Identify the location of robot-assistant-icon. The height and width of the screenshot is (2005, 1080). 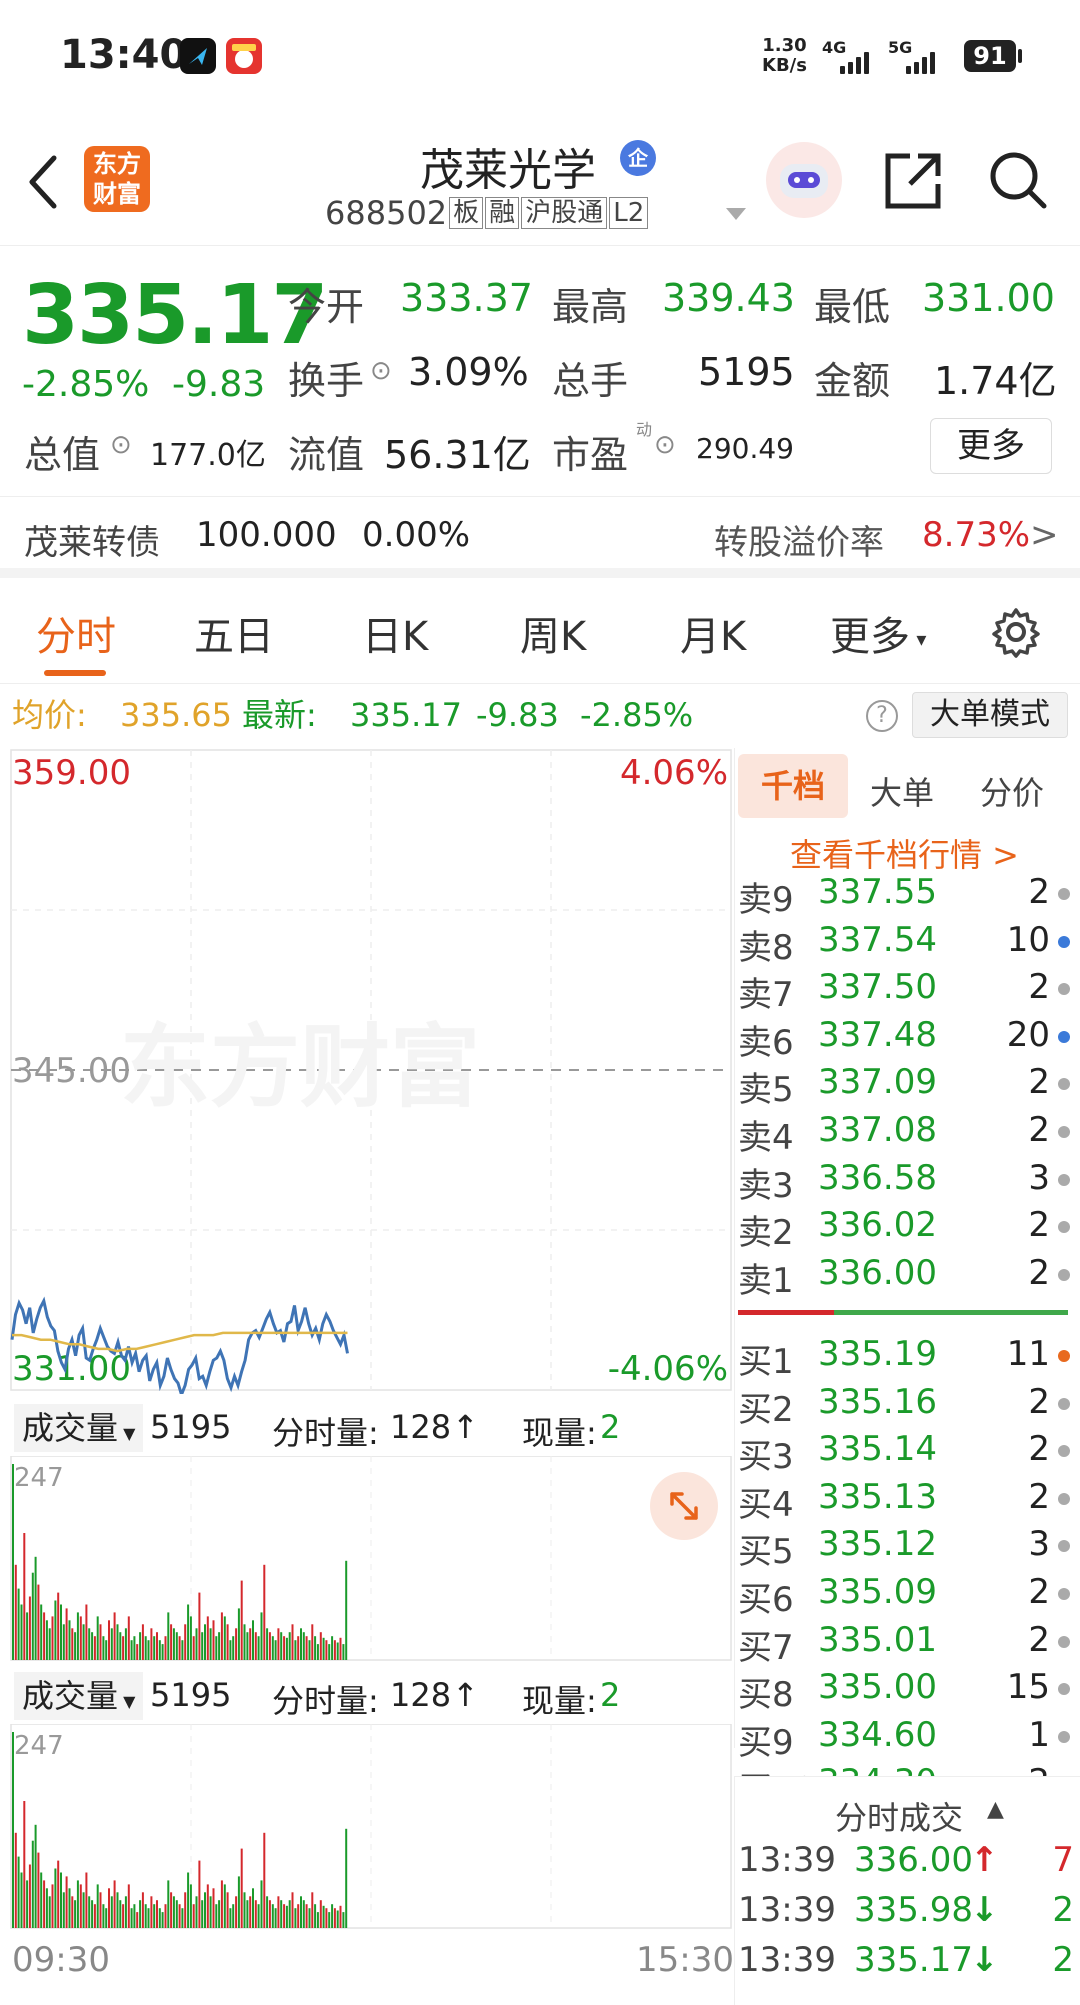
(804, 180).